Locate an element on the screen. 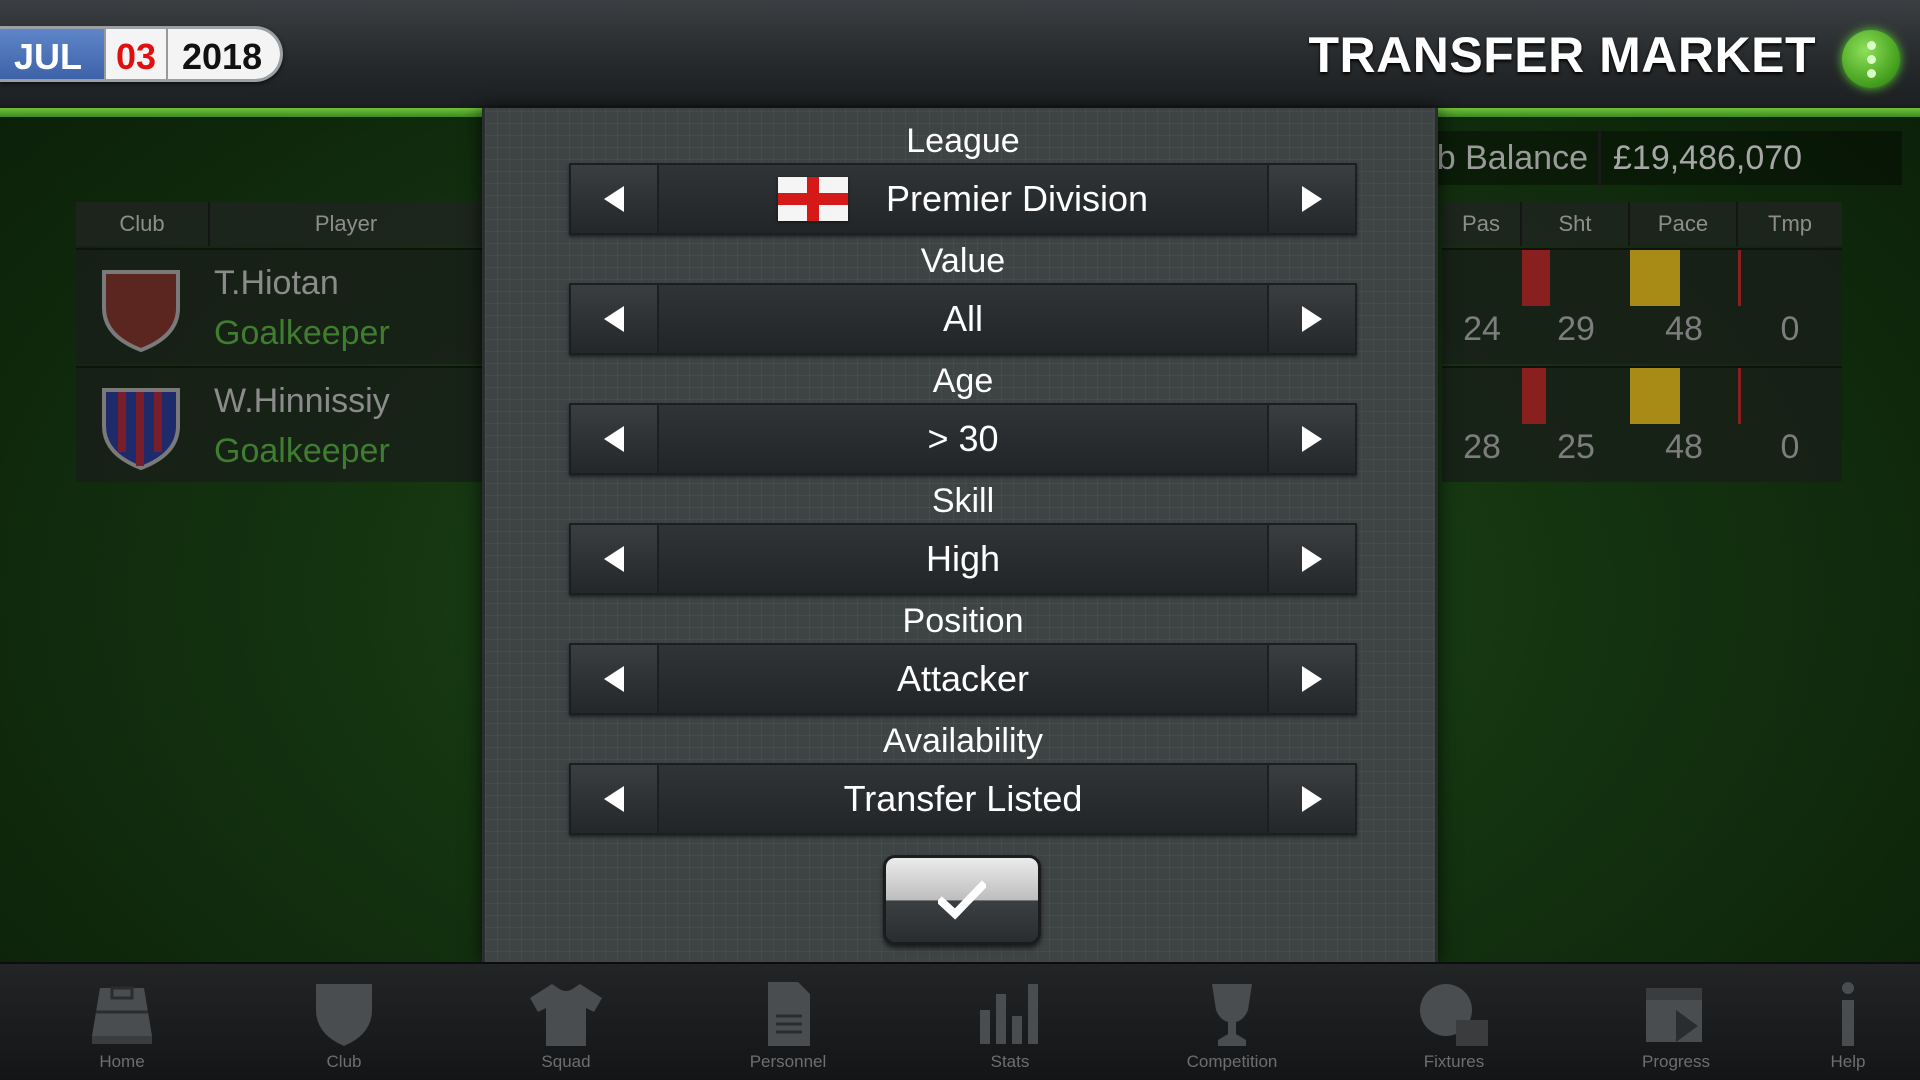 Image resolution: width=1920 pixels, height=1080 pixels. stat-pas: 24 is located at coordinates (1482, 329).